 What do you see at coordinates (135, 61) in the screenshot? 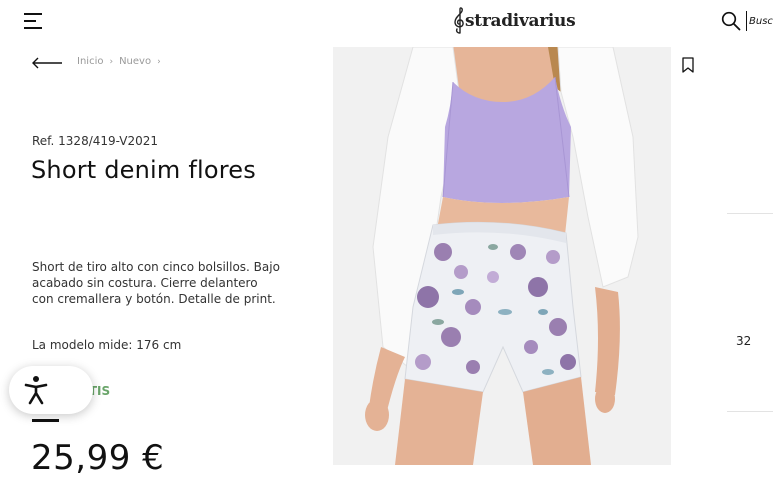
I see `breadcrumb-item-nuevo: Nuevo` at bounding box center [135, 61].